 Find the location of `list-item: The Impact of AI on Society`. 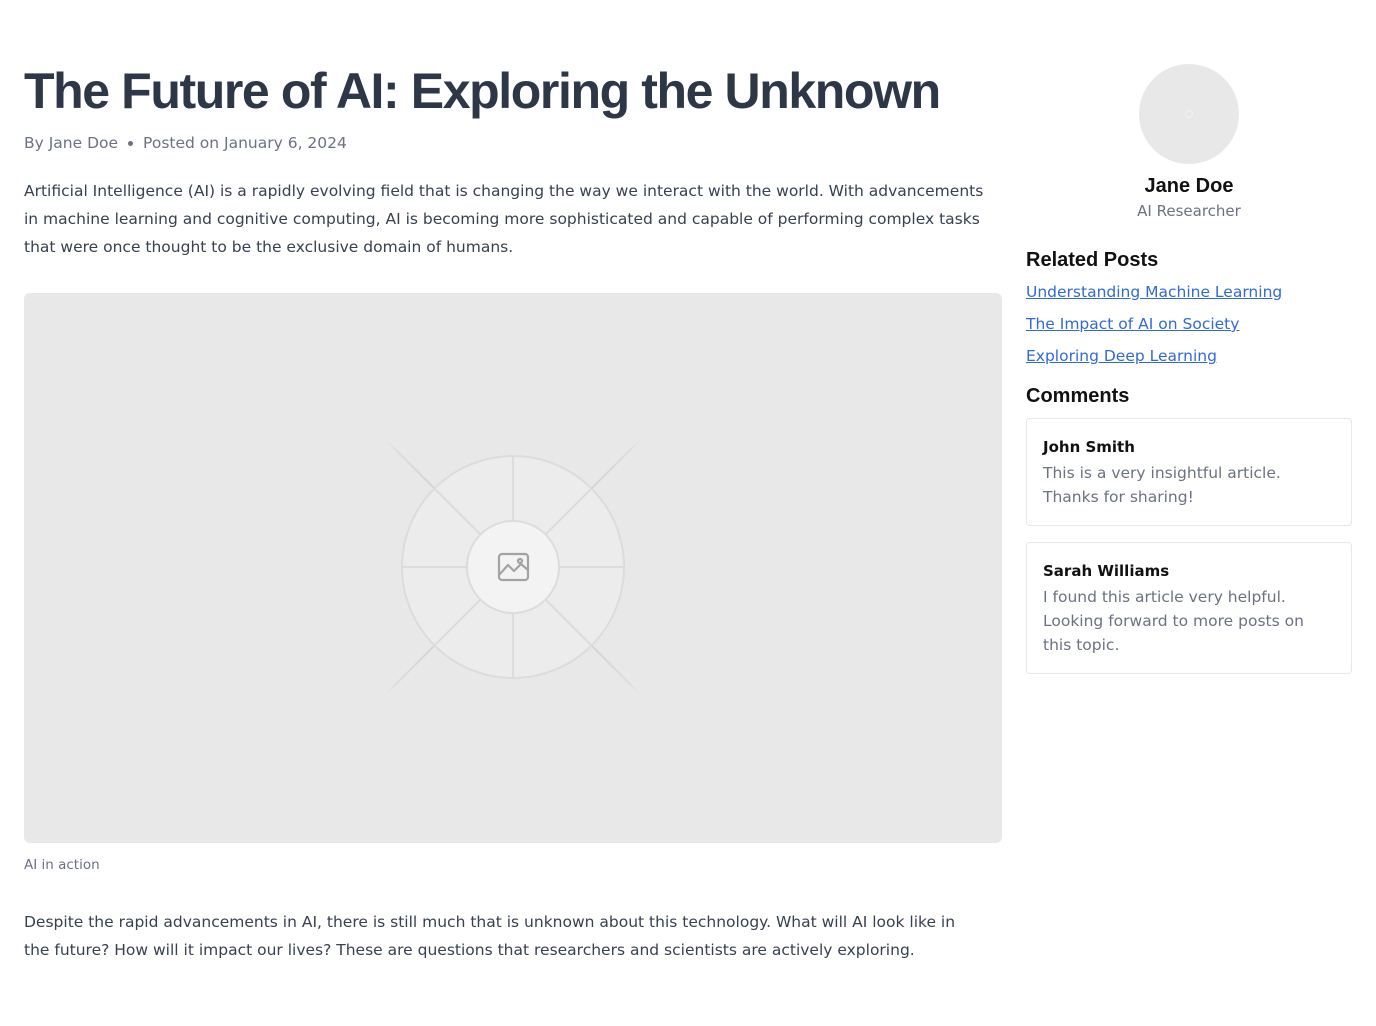

list-item: The Impact of AI on Society is located at coordinates (1189, 330).